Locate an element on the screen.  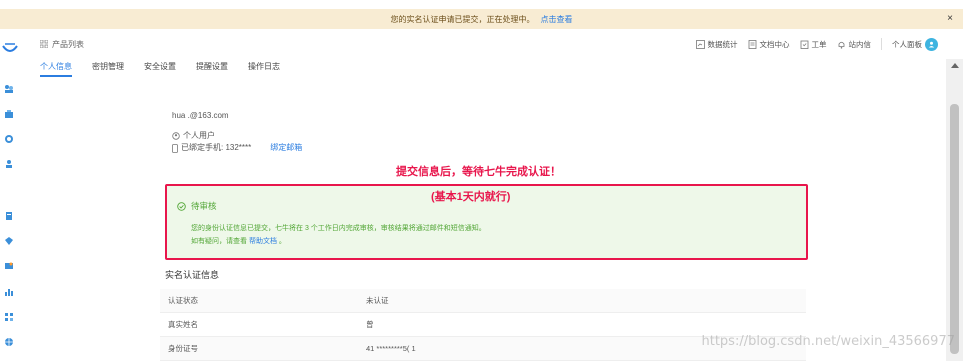
product-list-label: 产品列表 is located at coordinates (68, 44).